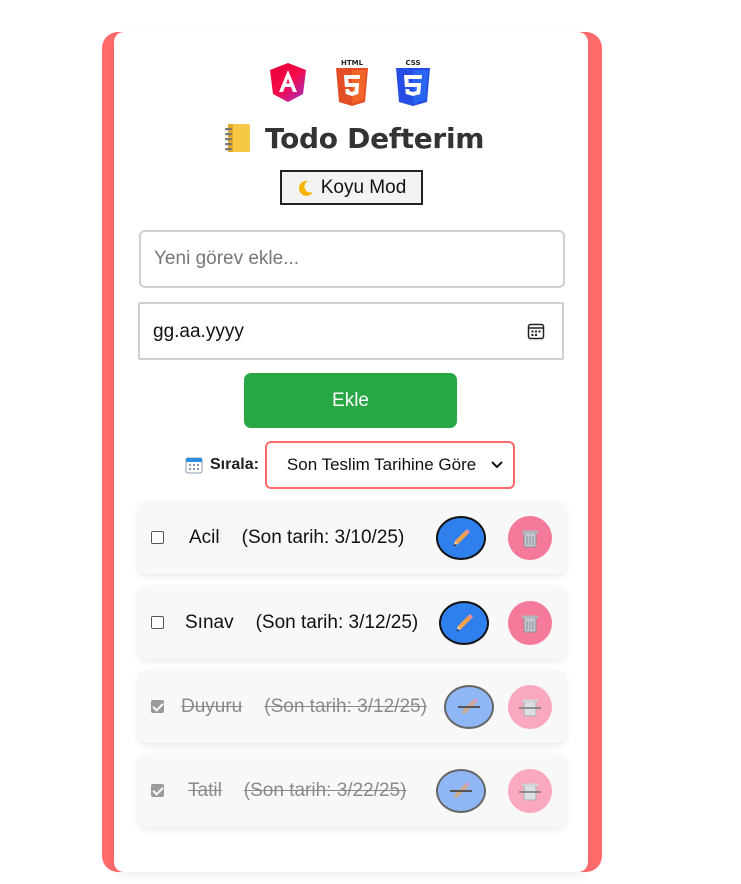 This screenshot has width=741, height=884. Describe the element at coordinates (323, 537) in the screenshot. I see `task-due-date: (Son tarih: 3/10/25)` at that location.